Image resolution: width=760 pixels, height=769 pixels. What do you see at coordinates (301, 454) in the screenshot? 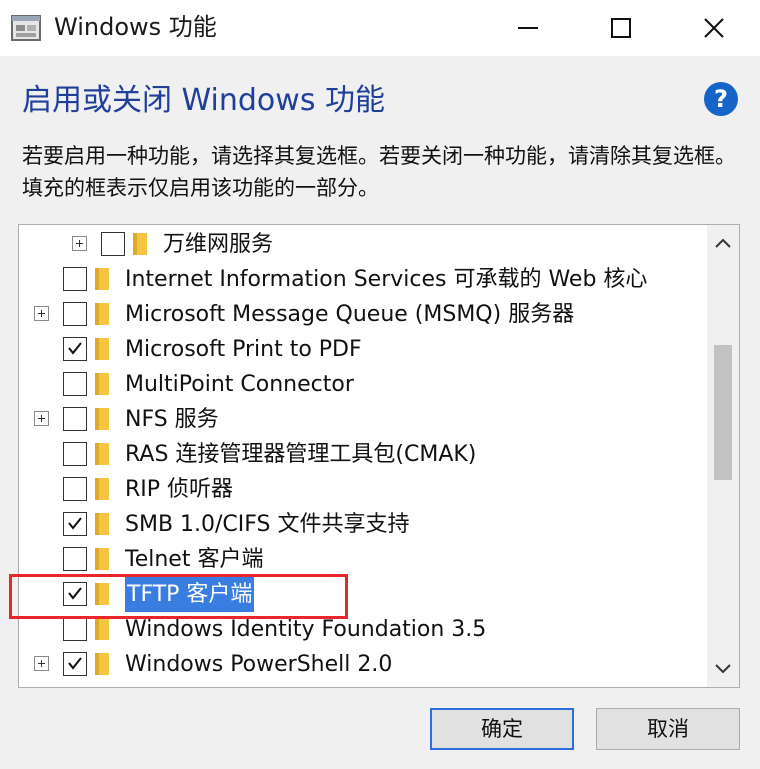
I see `feature-label: RAS 连接管理器管理工具包(CMAK)` at bounding box center [301, 454].